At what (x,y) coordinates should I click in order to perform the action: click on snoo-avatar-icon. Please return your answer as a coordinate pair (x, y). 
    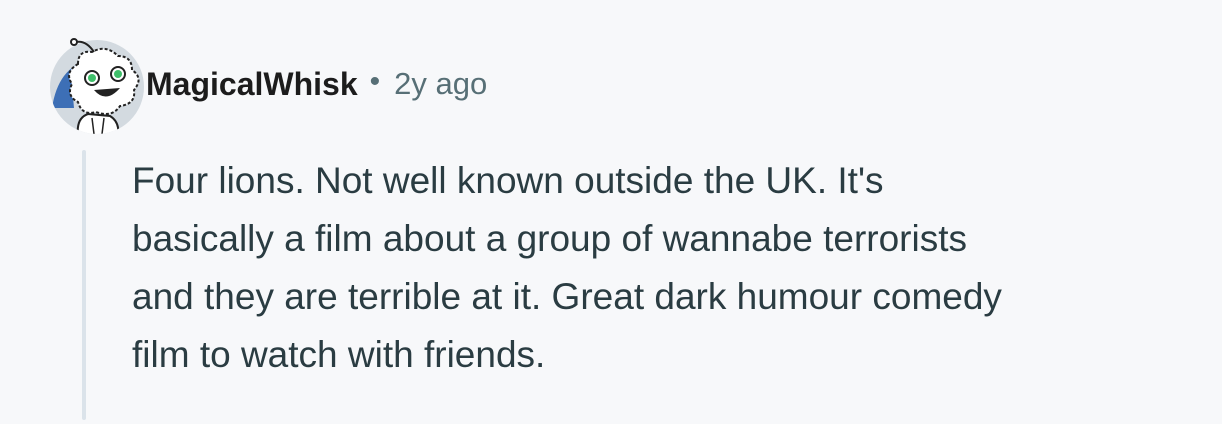
    Looking at the image, I should click on (97, 86).